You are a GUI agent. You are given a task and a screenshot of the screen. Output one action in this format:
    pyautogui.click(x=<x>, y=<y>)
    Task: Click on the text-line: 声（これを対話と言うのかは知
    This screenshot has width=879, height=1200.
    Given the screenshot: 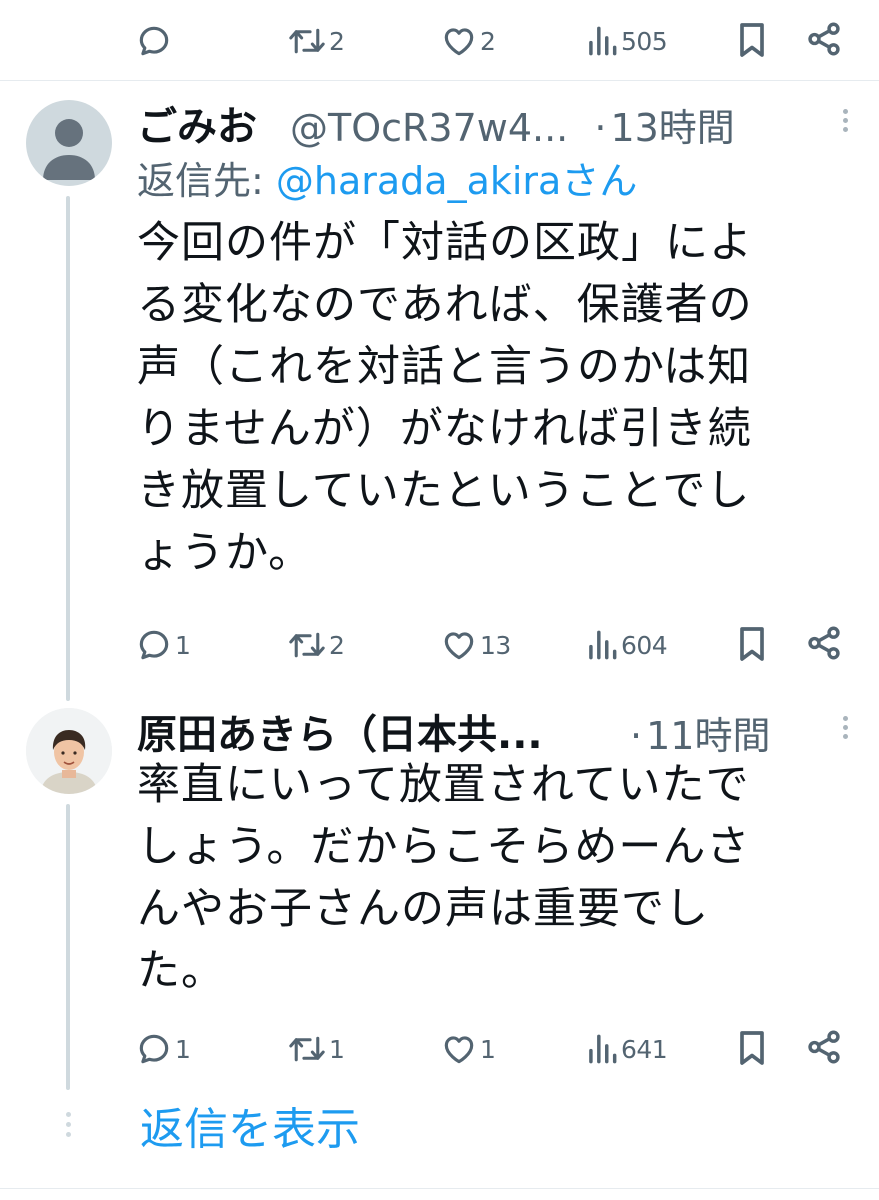 What is the action you would take?
    pyautogui.click(x=444, y=367)
    